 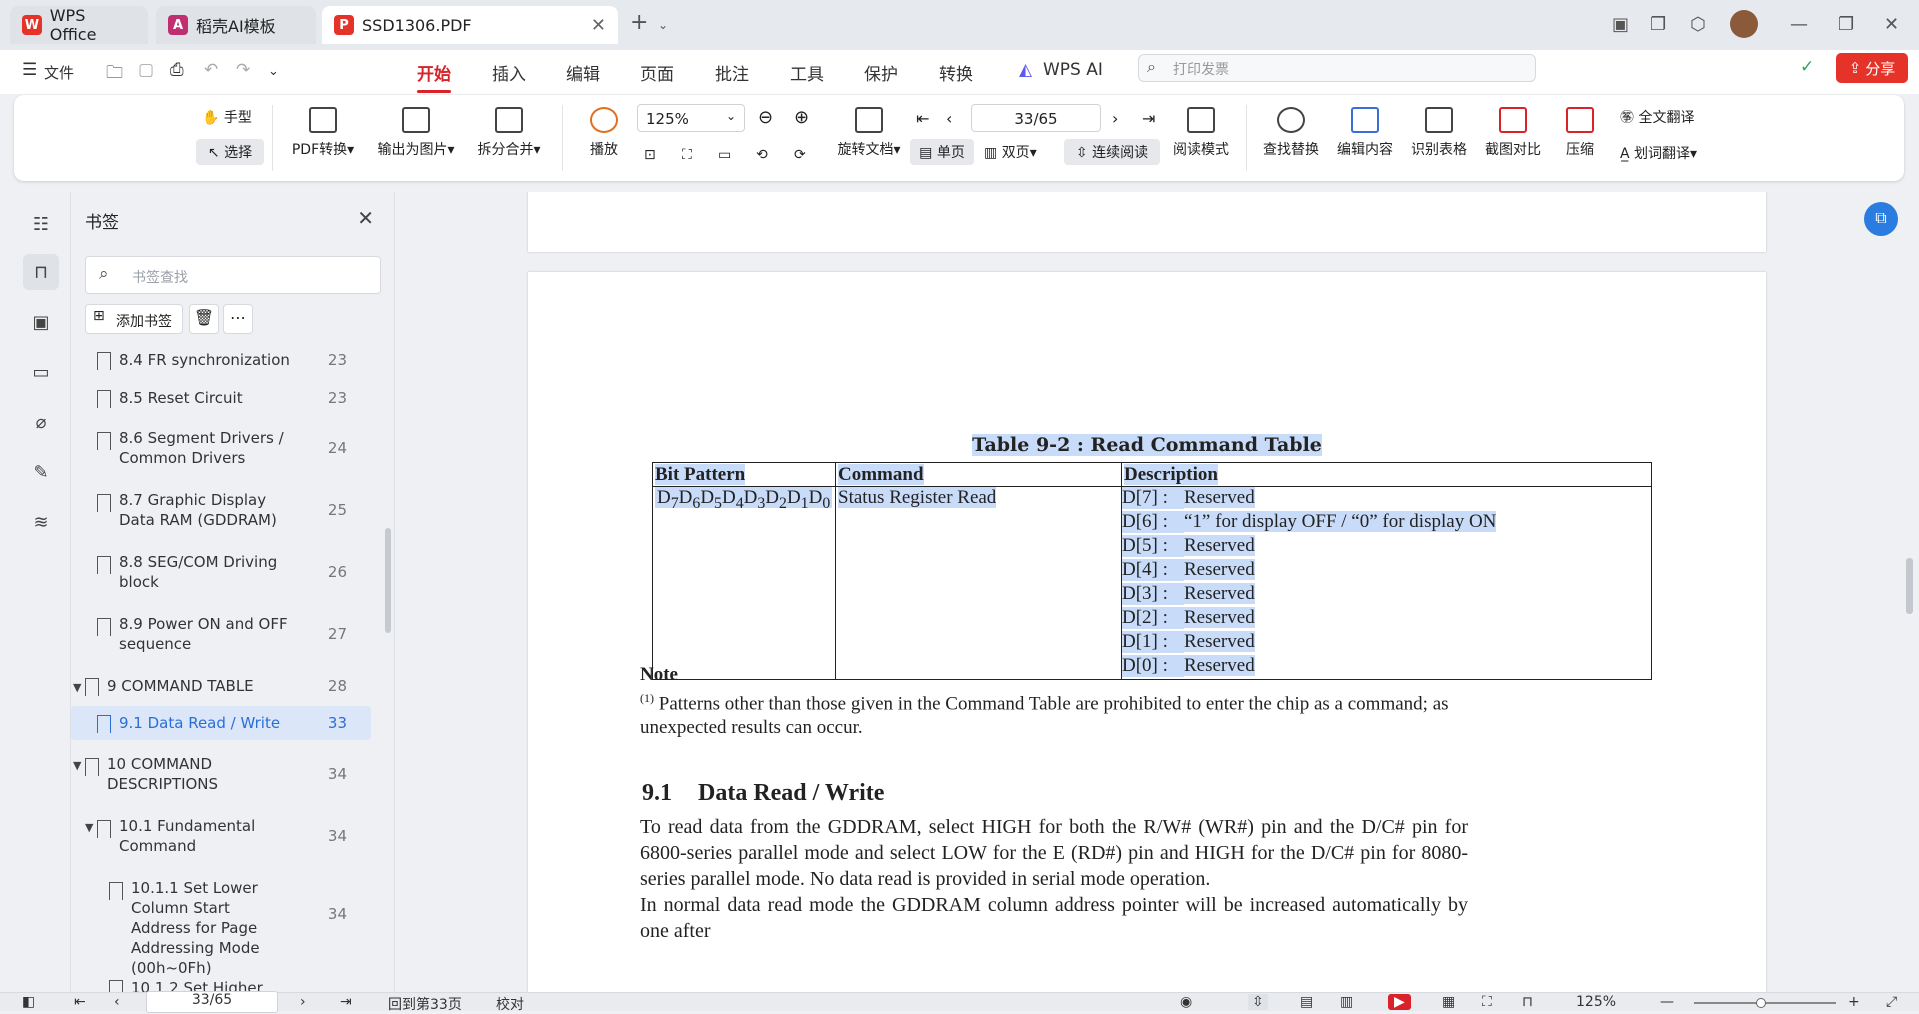 I want to click on panel-scrollbar, so click(x=388, y=580).